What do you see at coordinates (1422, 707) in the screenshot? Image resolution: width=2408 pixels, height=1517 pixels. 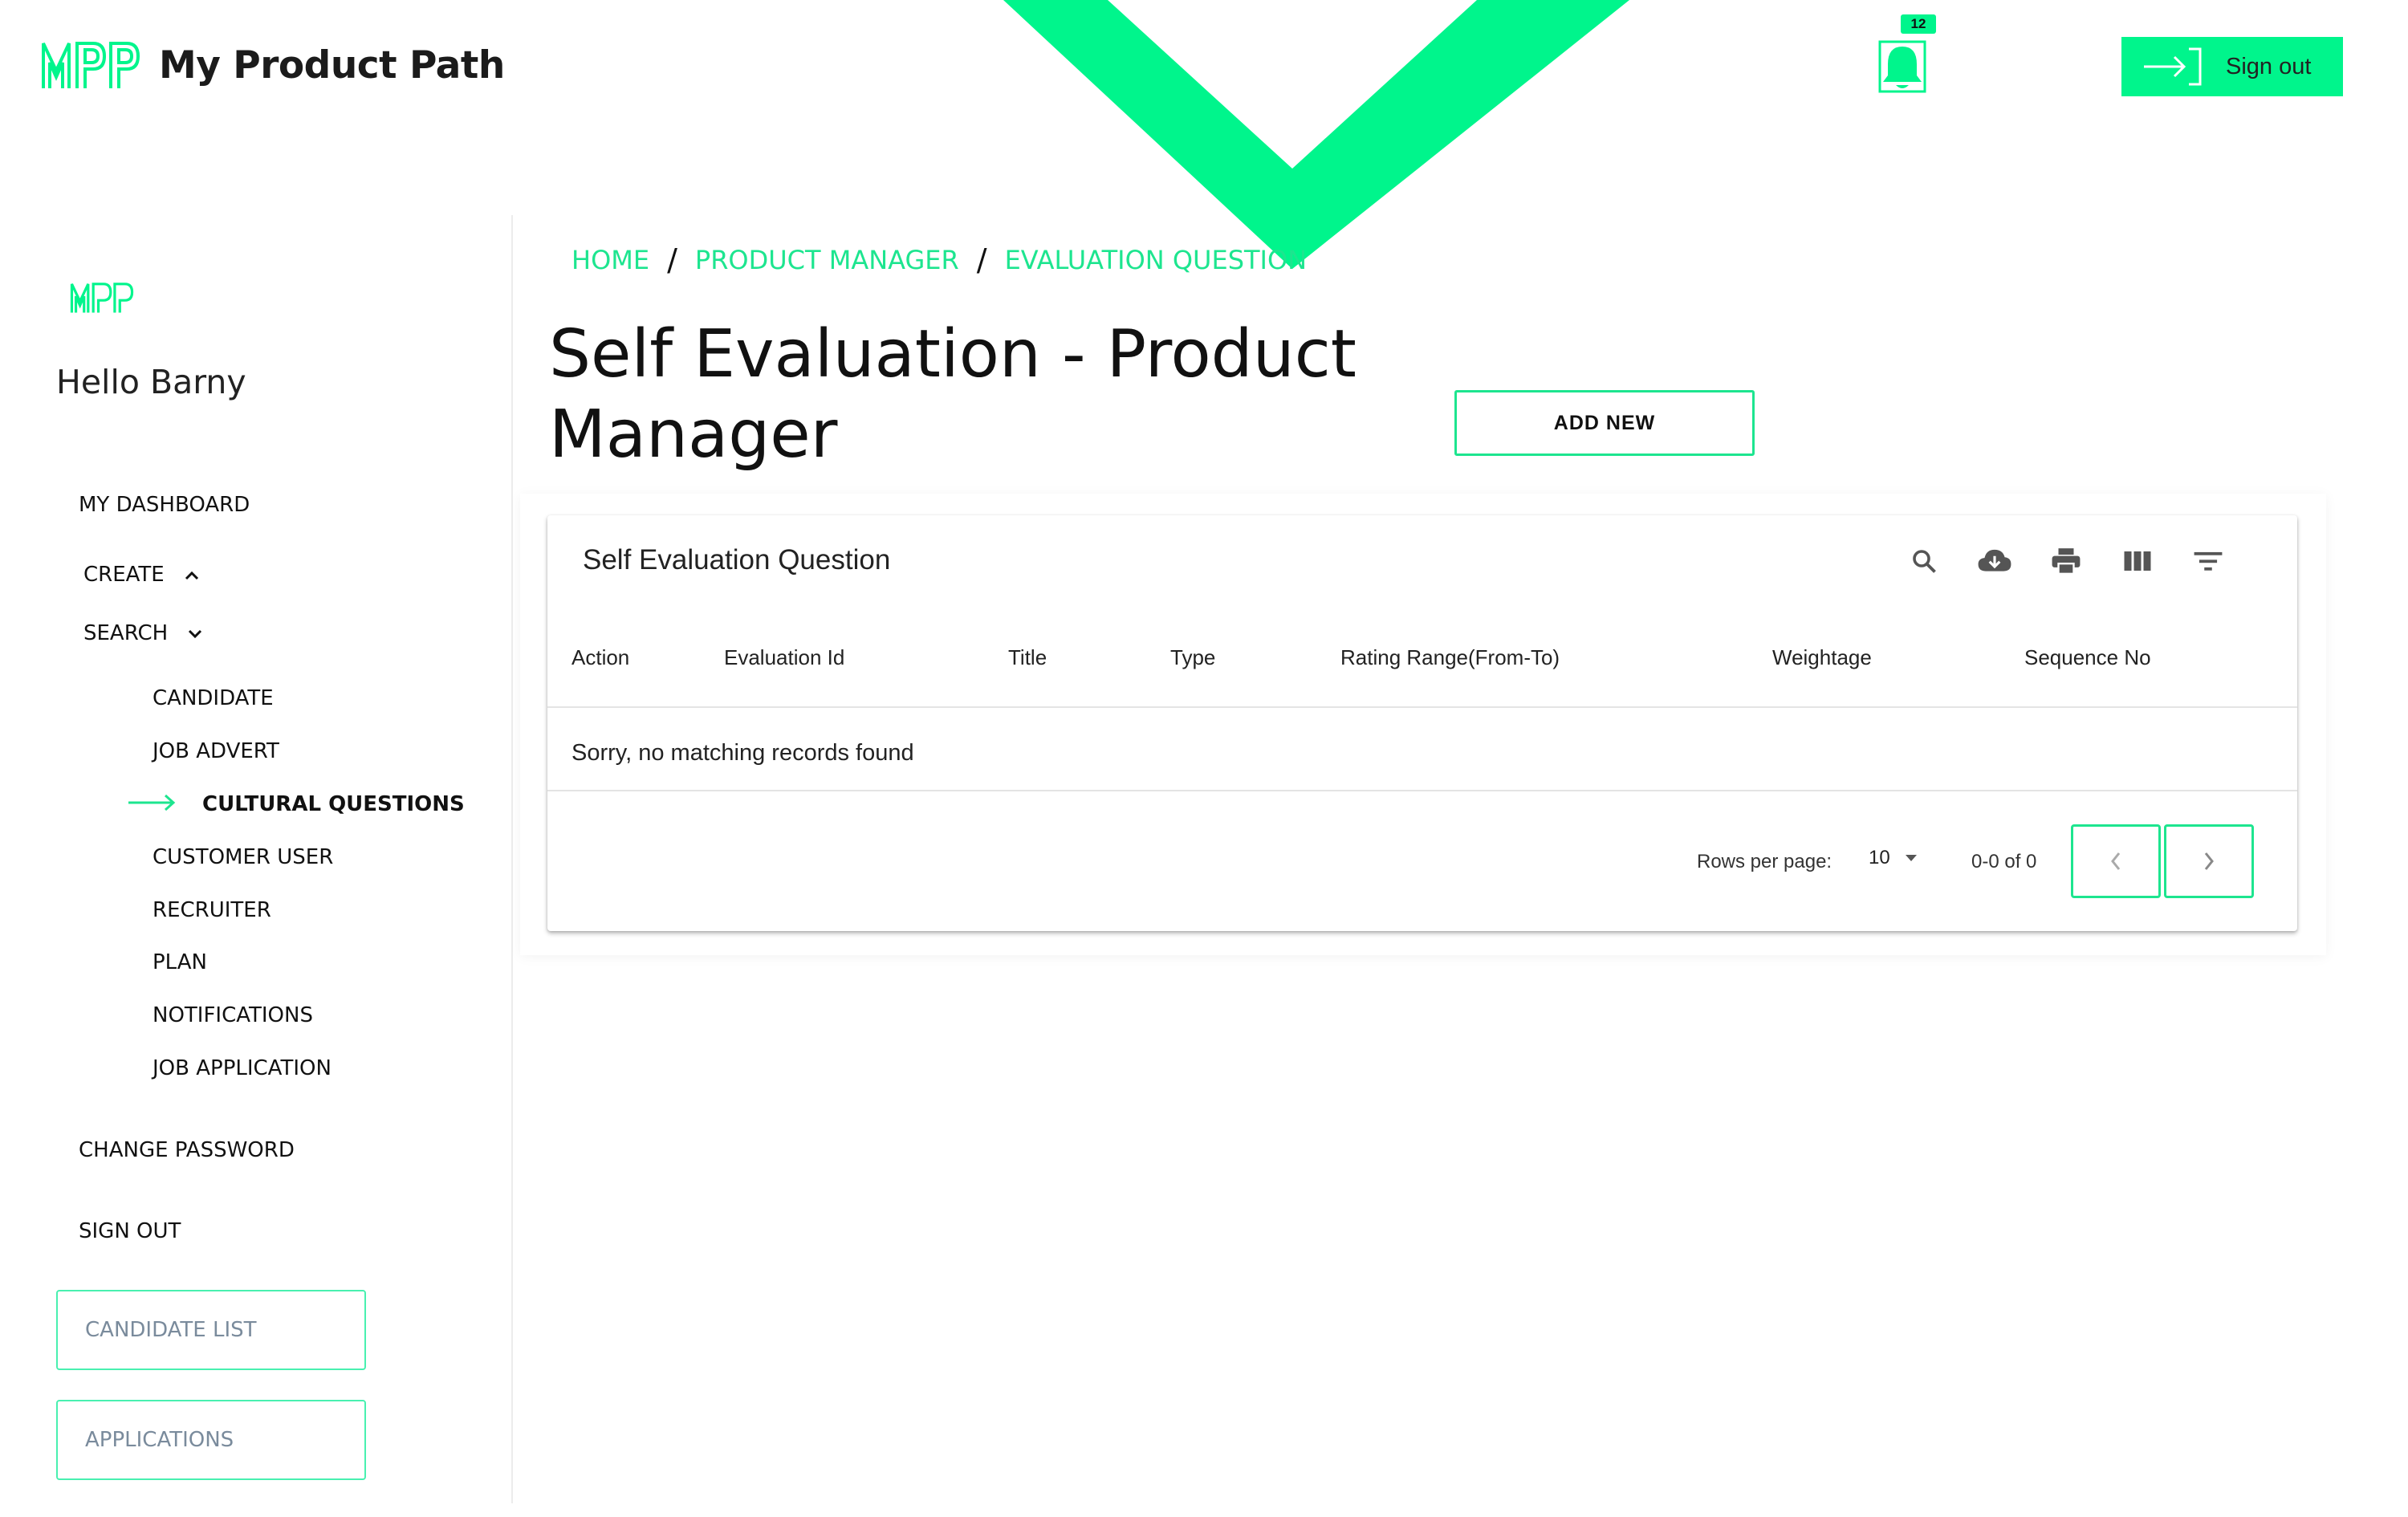 I see `header-divider` at bounding box center [1422, 707].